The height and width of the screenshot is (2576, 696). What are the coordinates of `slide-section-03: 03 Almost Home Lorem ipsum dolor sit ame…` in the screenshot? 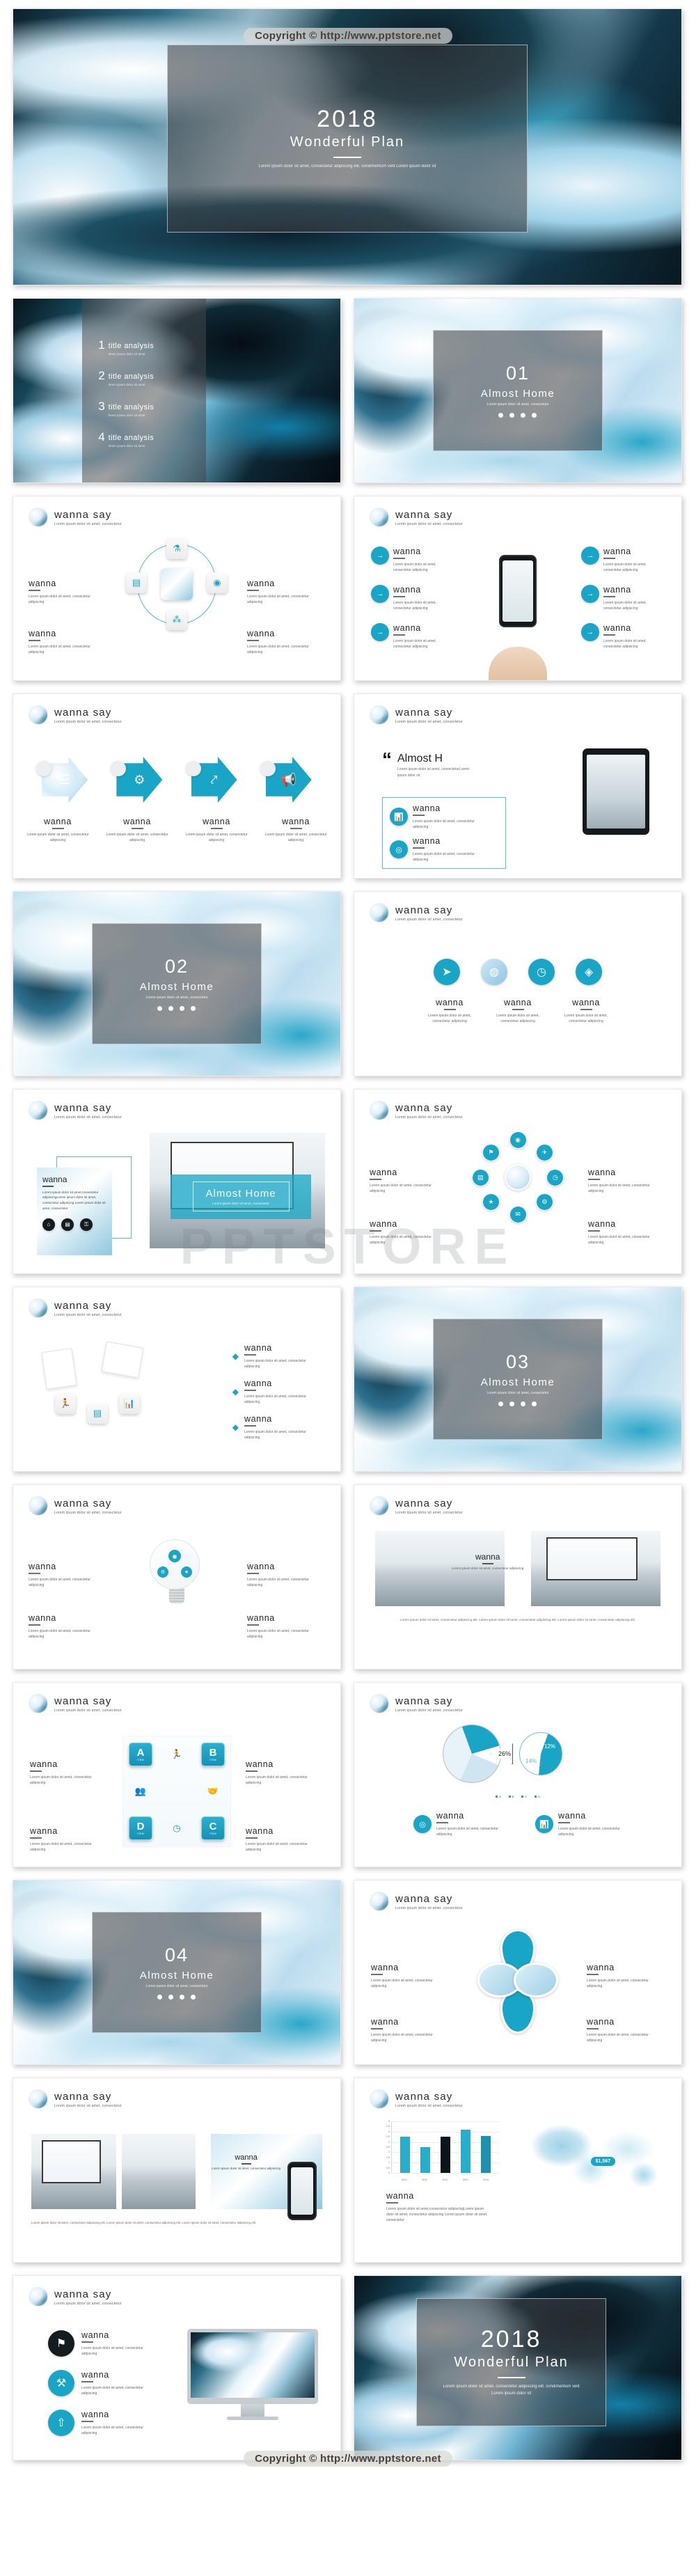 It's located at (518, 1379).